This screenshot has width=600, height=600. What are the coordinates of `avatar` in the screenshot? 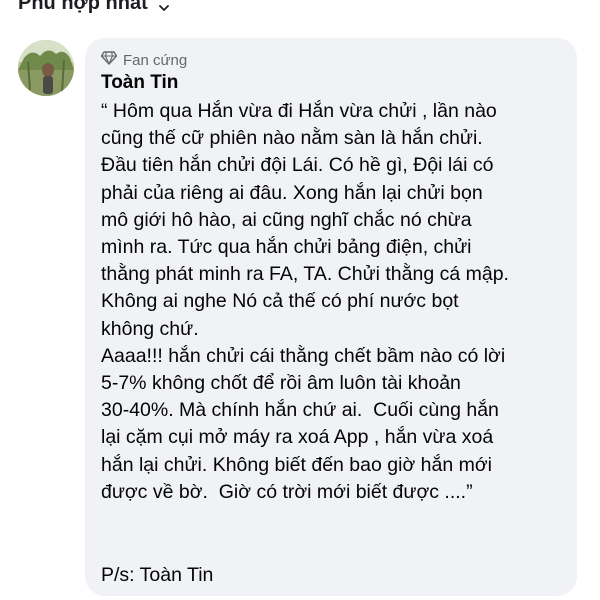 It's located at (46, 68).